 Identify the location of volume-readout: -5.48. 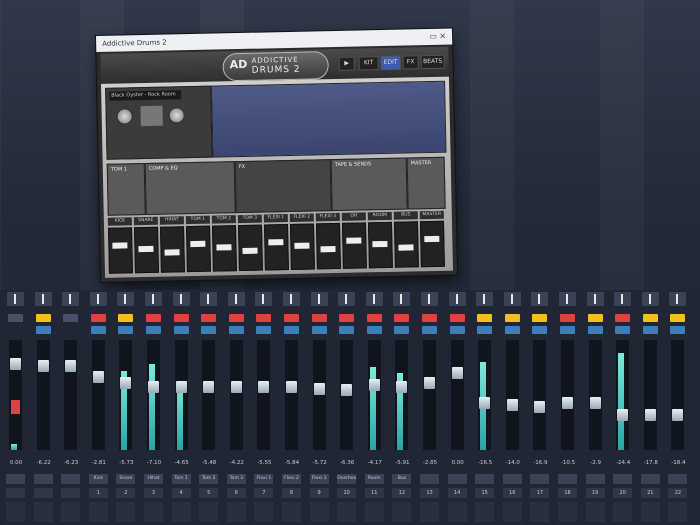
(209, 463).